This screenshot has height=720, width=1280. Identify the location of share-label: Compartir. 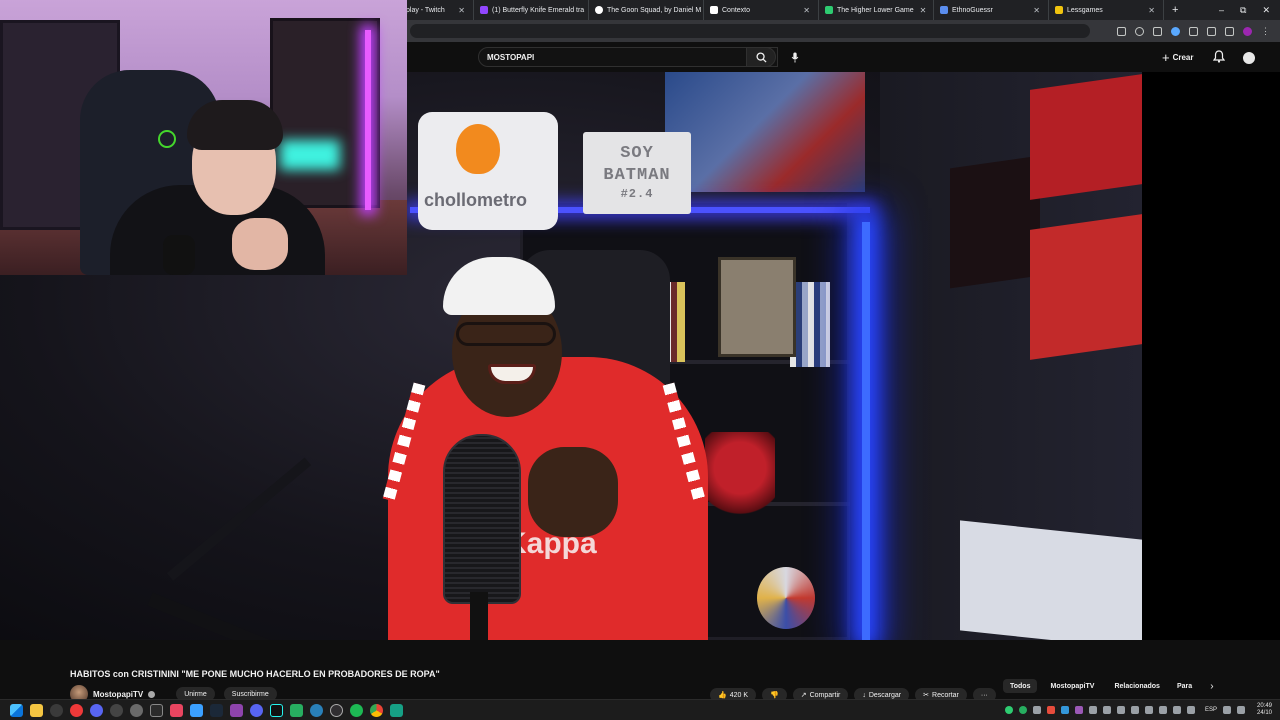
(825, 695).